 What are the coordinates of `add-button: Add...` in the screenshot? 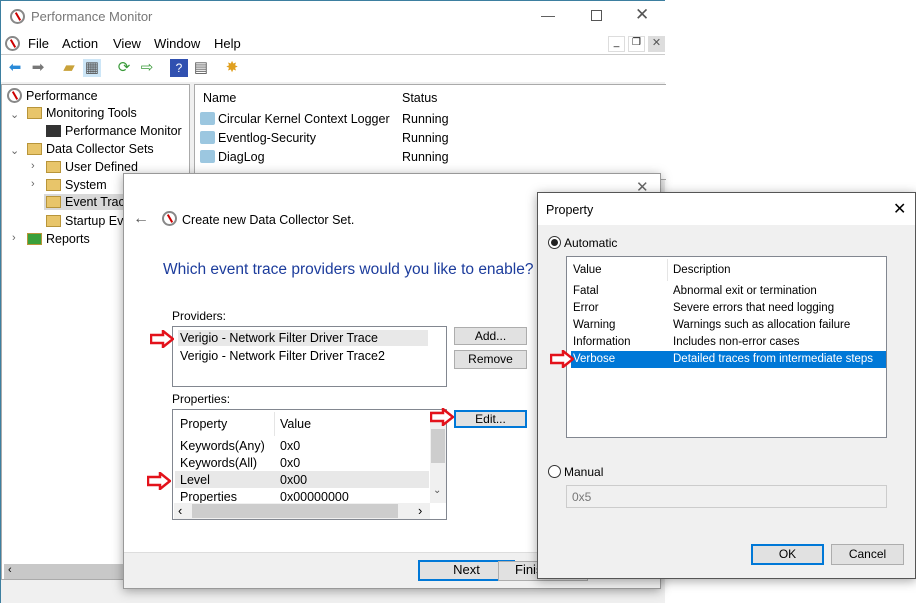 It's located at (490, 336).